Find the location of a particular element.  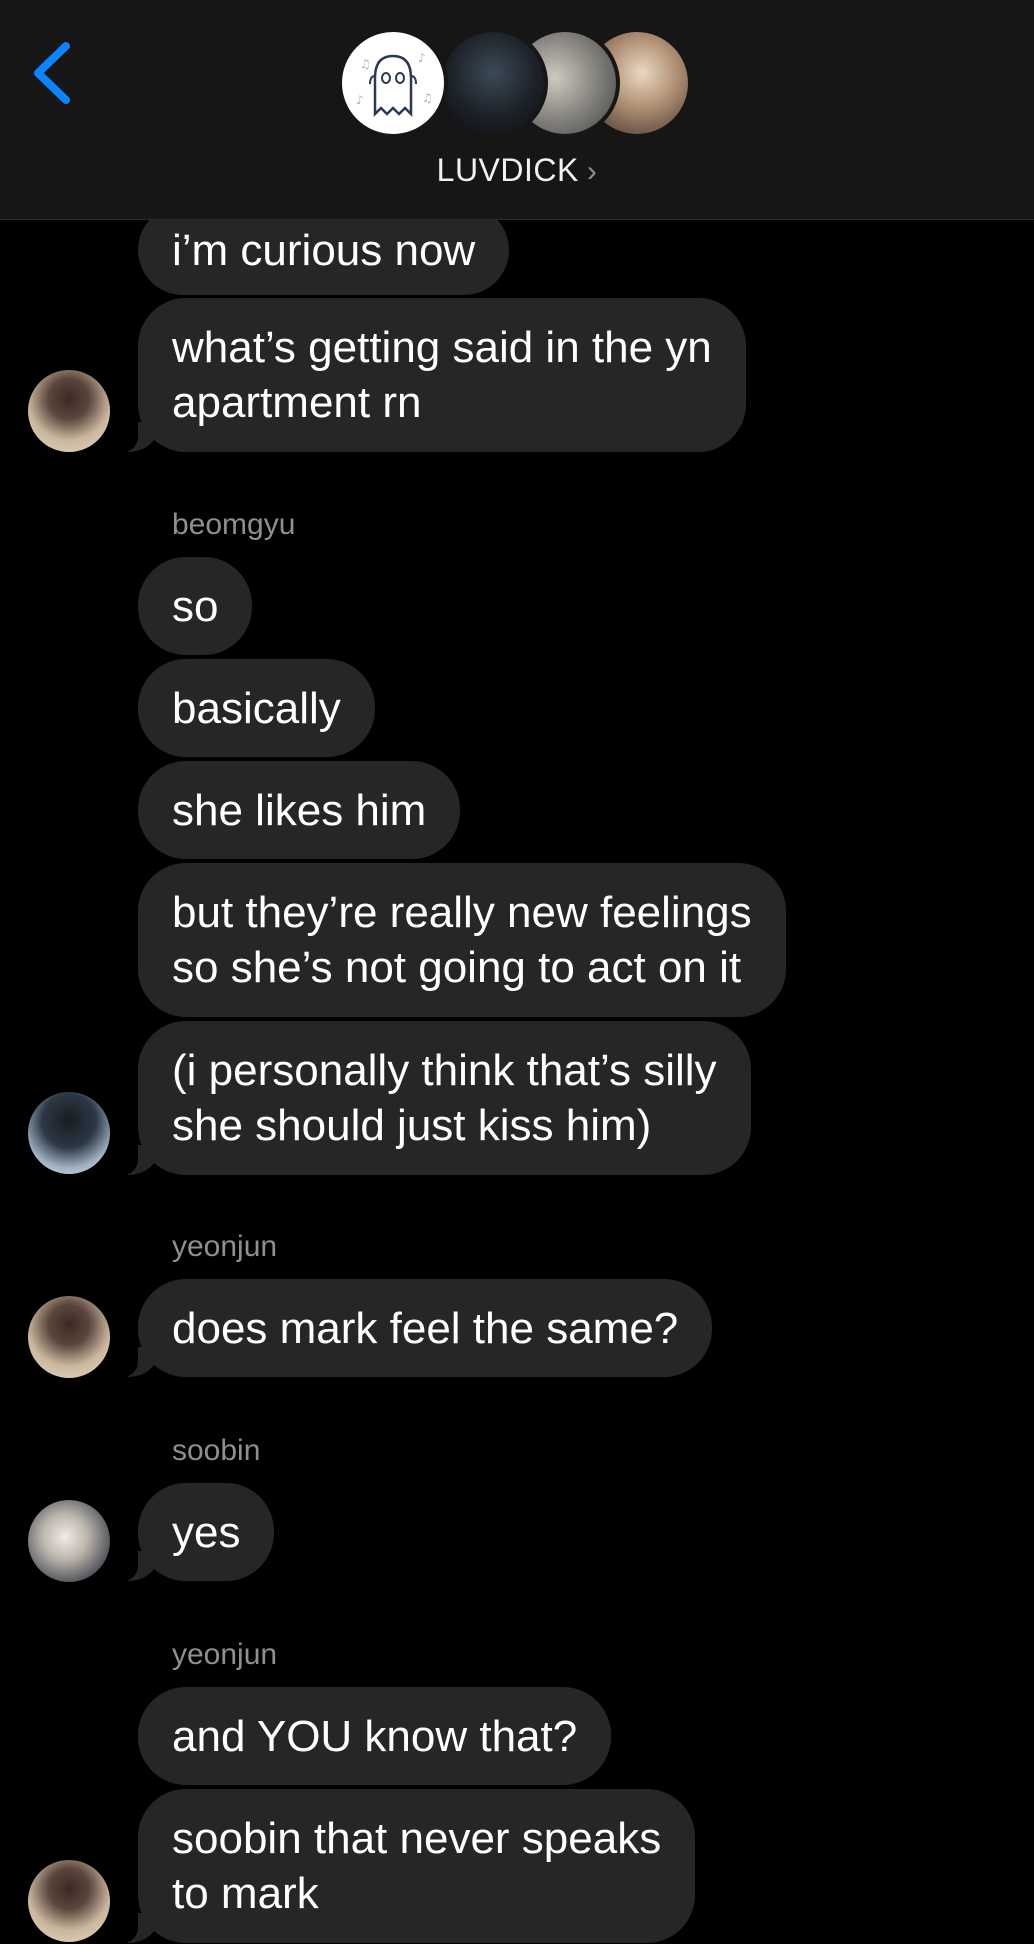

chevron-left-icon is located at coordinates (52, 73).